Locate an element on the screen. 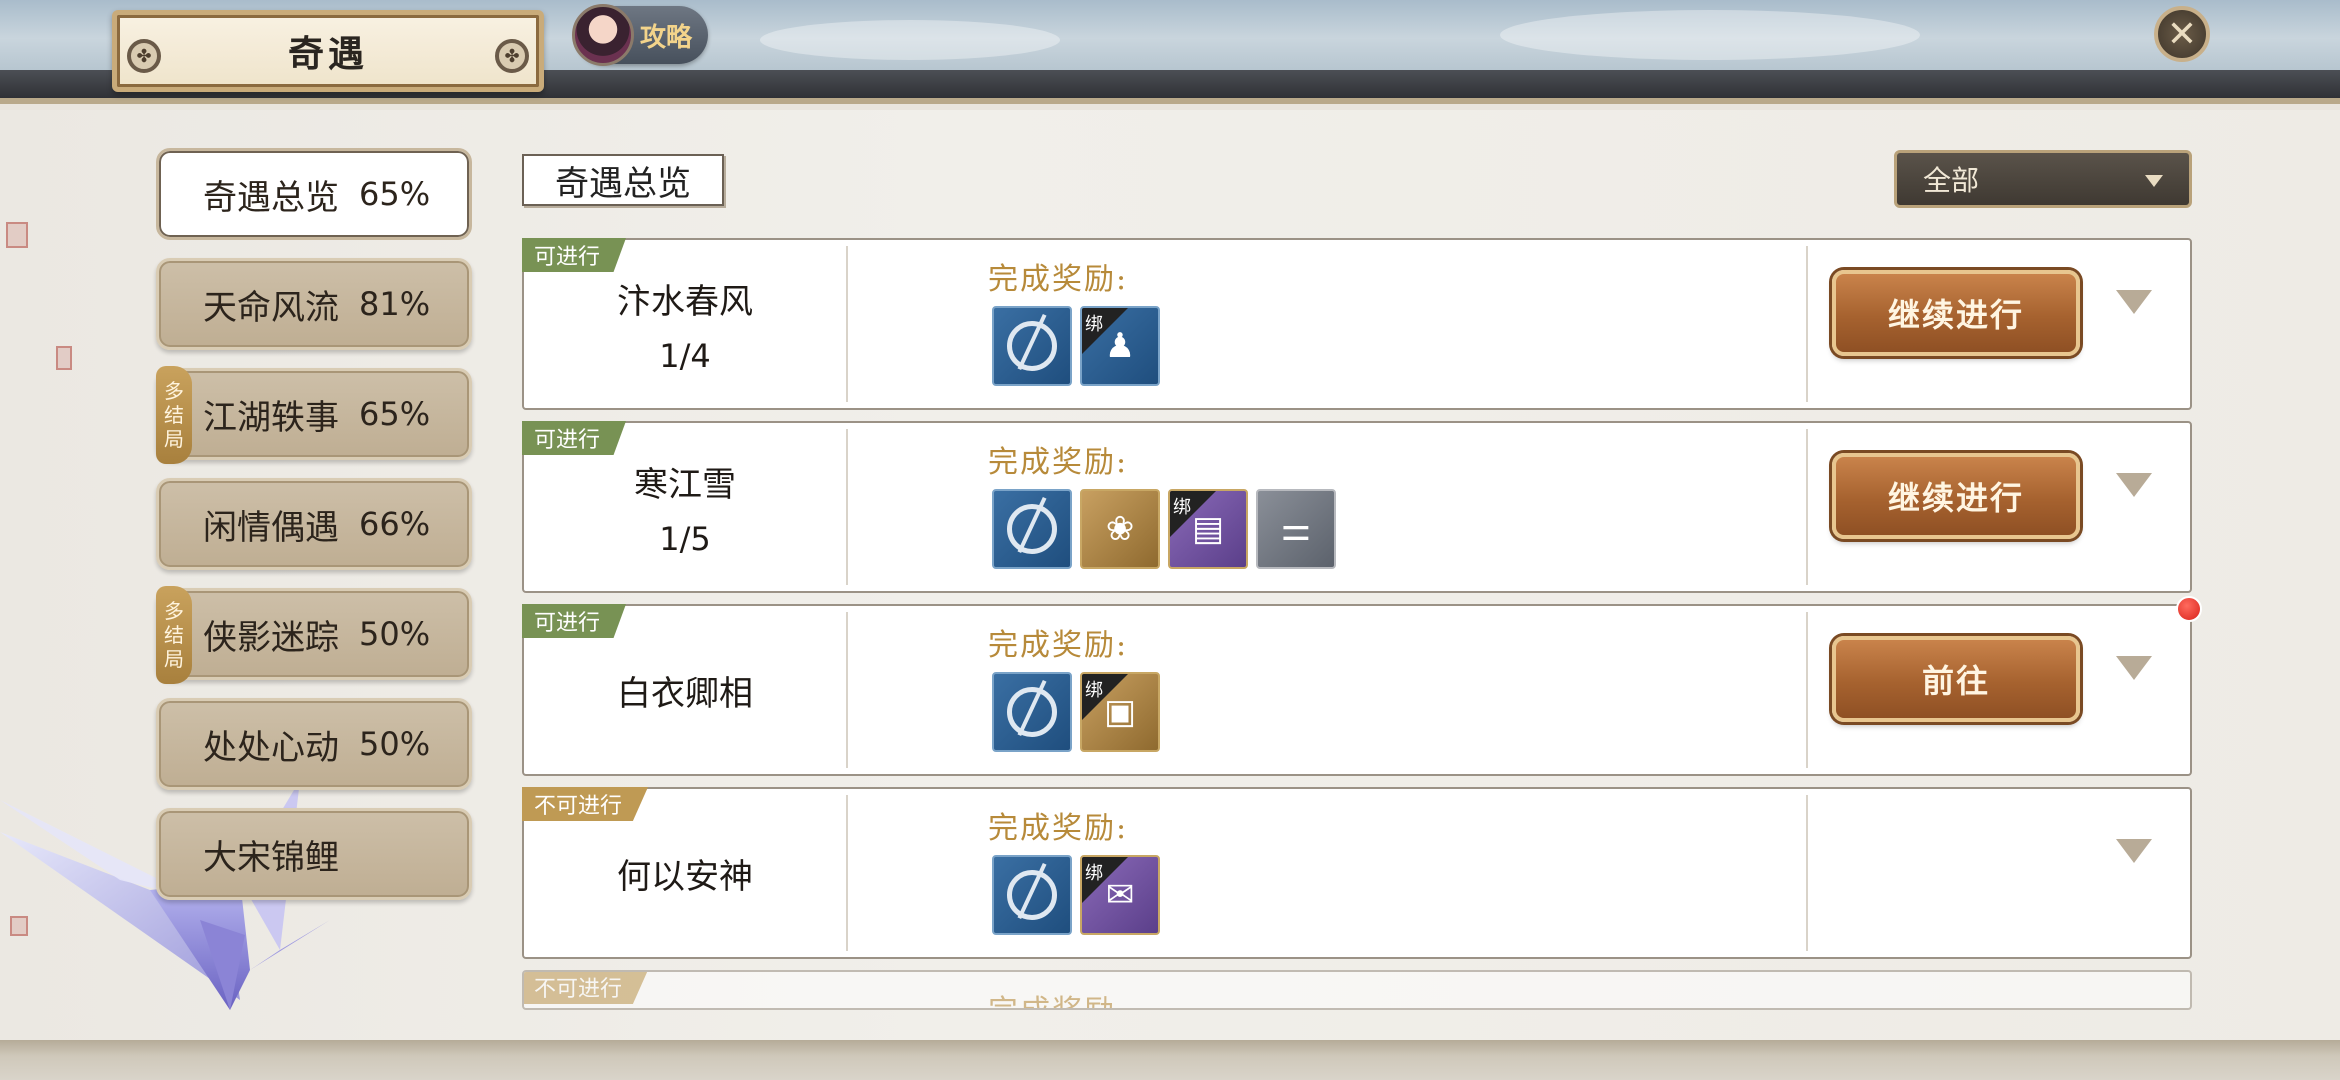 Image resolution: width=2340 pixels, height=1080 pixels. reward-icons: 绑 ▣ is located at coordinates (1076, 712).